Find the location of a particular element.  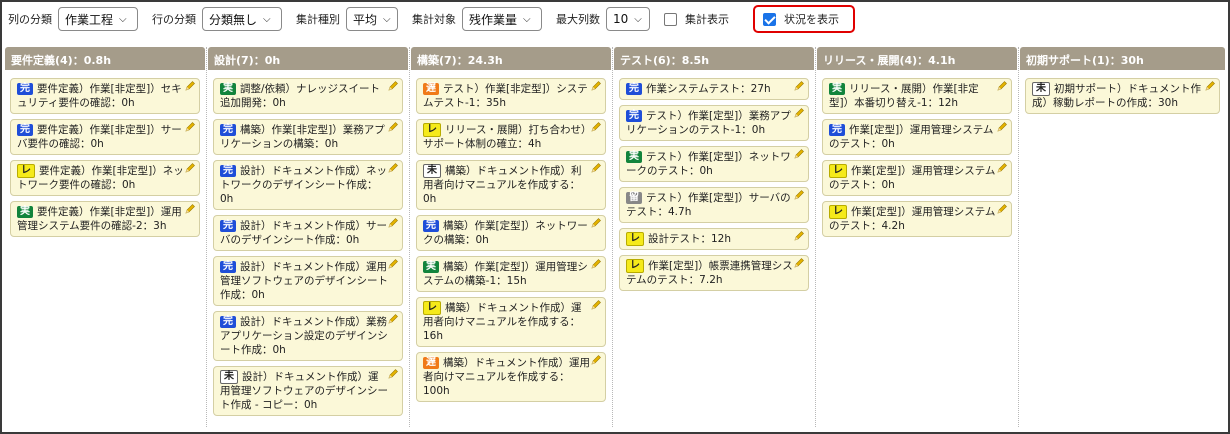

task-card: 完構築）作業[定型]）ネットワークの構築：0h is located at coordinates (511, 233).